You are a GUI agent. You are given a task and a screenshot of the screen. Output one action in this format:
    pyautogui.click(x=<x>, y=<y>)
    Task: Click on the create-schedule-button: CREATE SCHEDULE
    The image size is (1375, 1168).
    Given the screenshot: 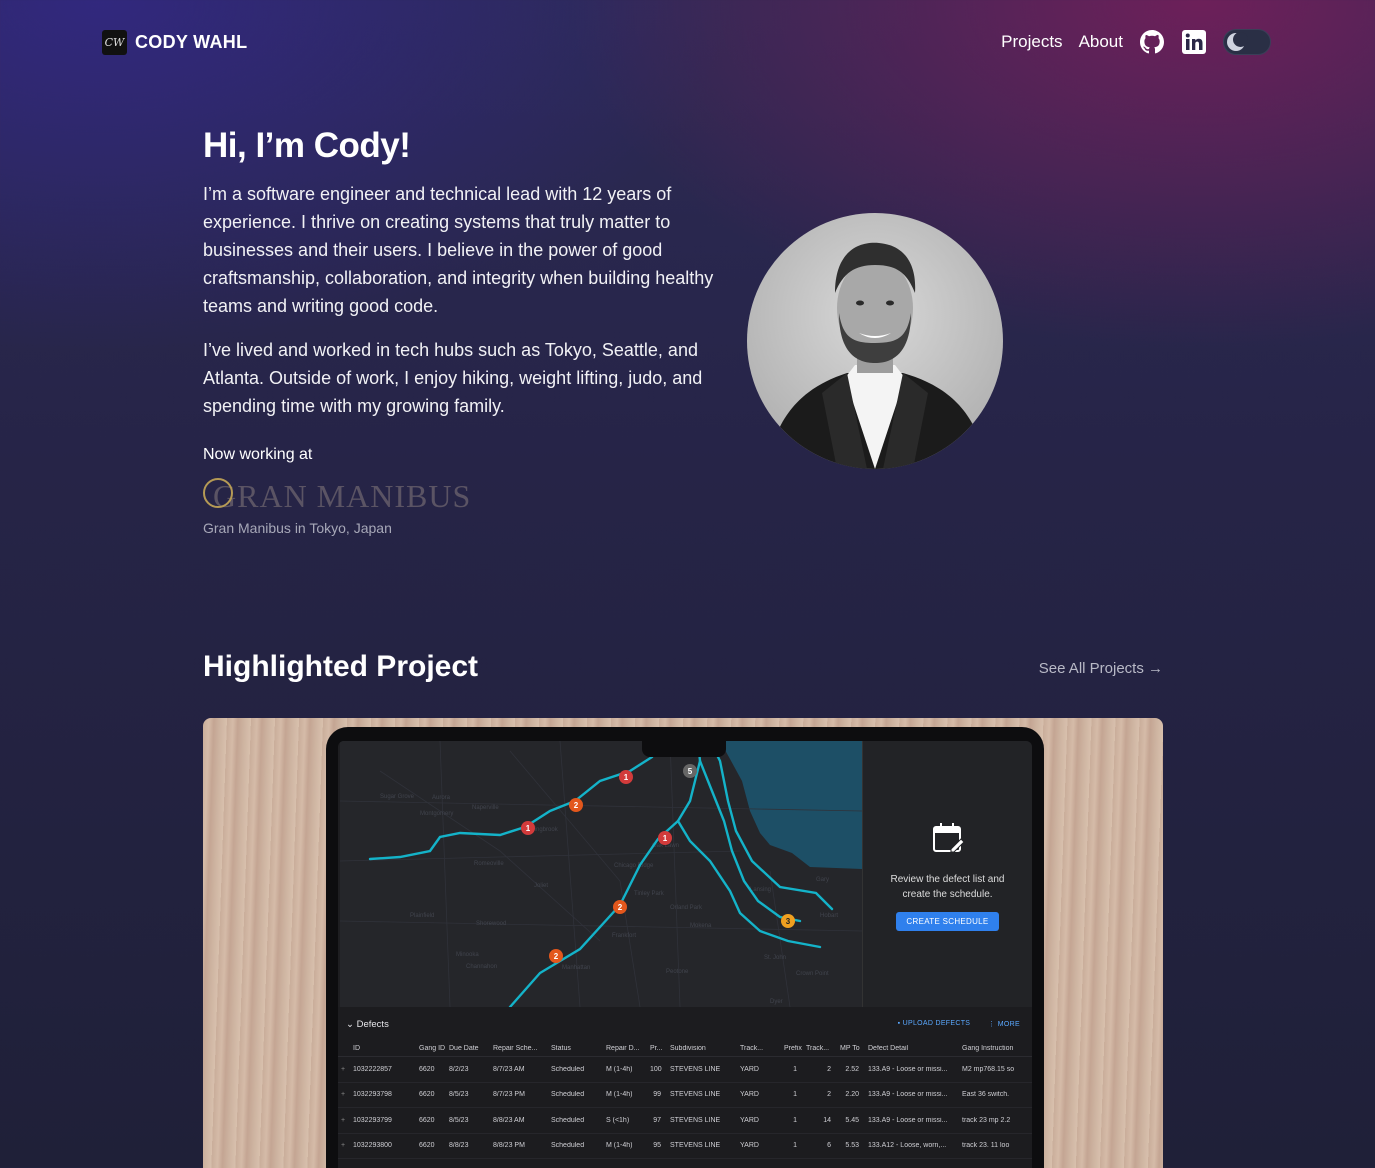 What is the action you would take?
    pyautogui.click(x=947, y=921)
    